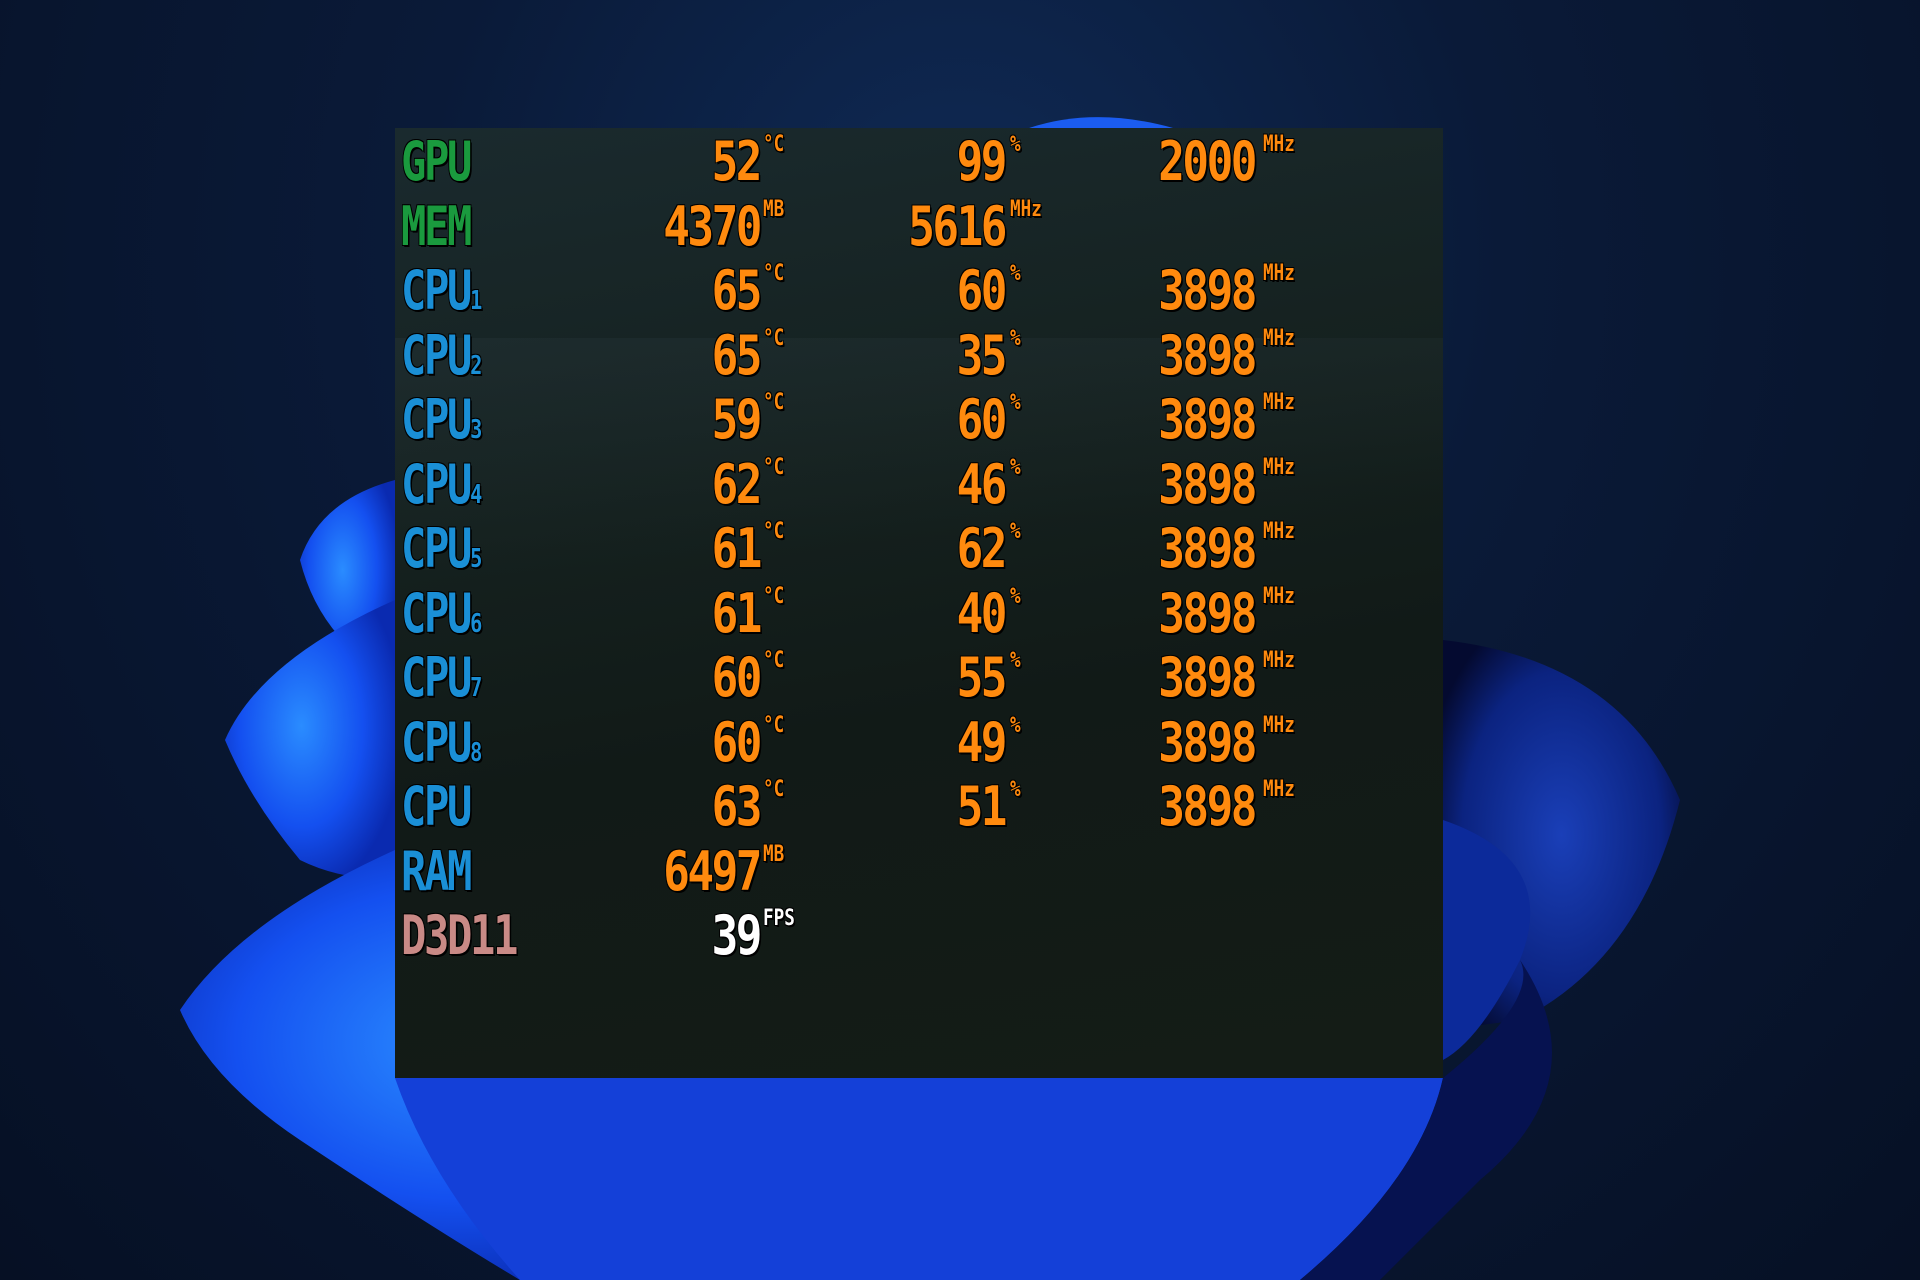 The width and height of the screenshot is (1920, 1280). What do you see at coordinates (919, 1179) in the screenshot?
I see `petal-bottom` at bounding box center [919, 1179].